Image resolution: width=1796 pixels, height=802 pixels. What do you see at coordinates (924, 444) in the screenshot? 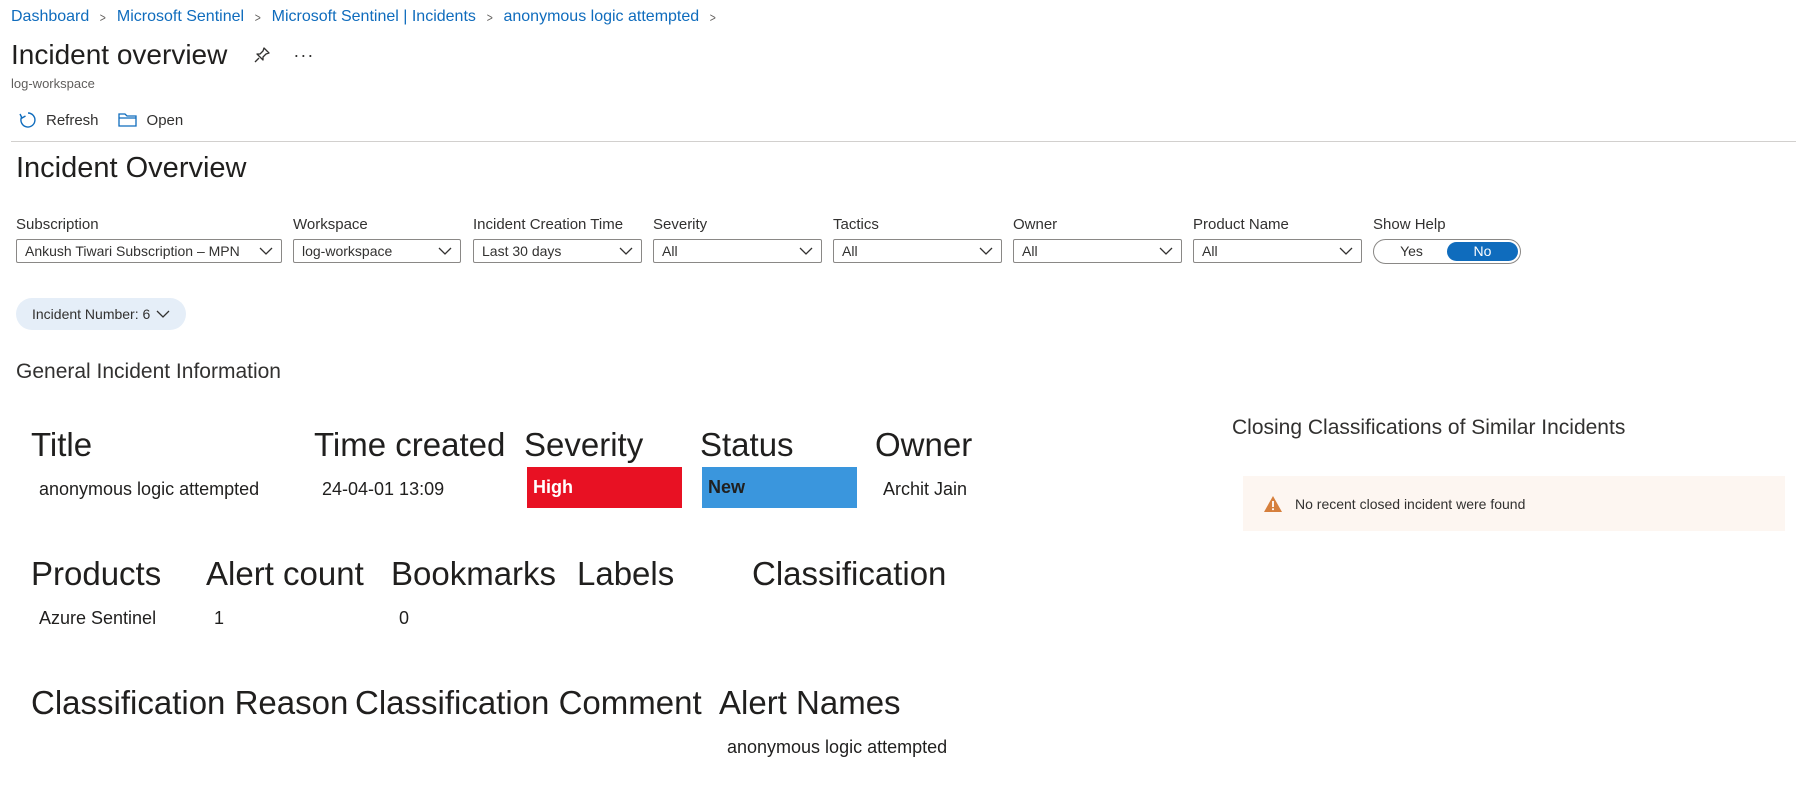
I see `owner-header: Owner` at bounding box center [924, 444].